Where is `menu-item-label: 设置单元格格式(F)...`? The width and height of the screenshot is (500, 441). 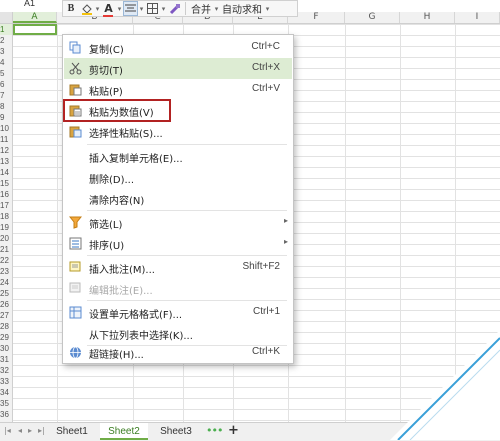 menu-item-label: 设置单元格格式(F)... is located at coordinates (136, 315).